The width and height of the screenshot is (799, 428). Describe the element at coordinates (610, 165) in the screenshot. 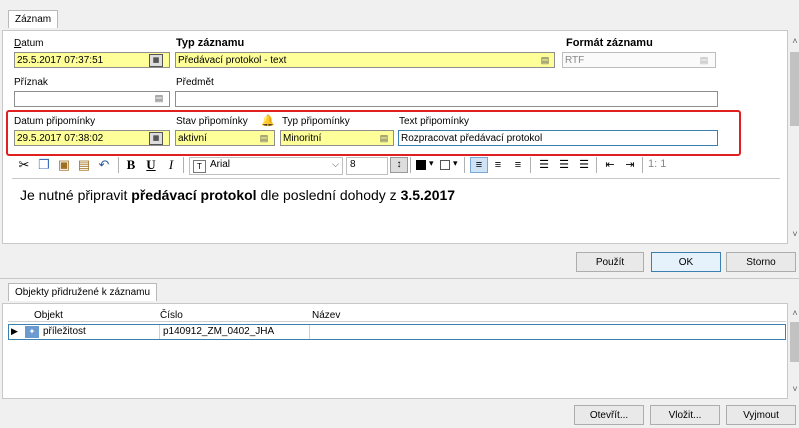

I see `decrease-indent-icon: ⇤` at that location.